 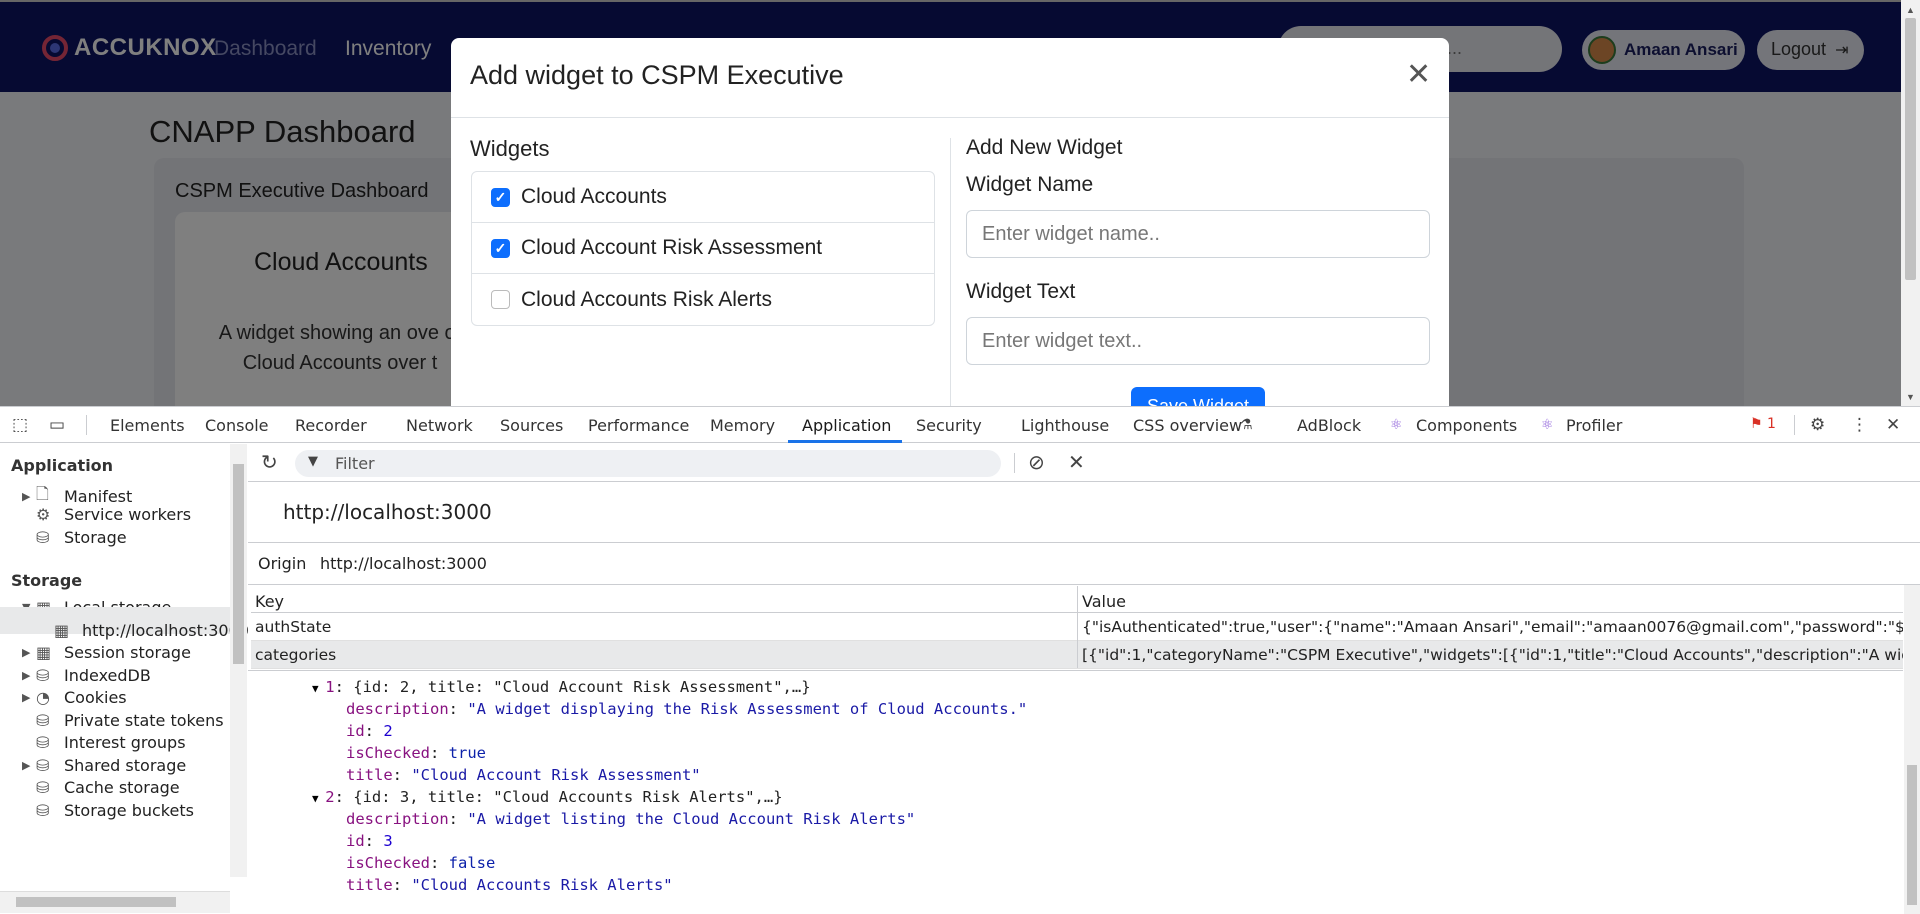 What do you see at coordinates (1076, 462) in the screenshot?
I see `delete-selected-icon: ✕` at bounding box center [1076, 462].